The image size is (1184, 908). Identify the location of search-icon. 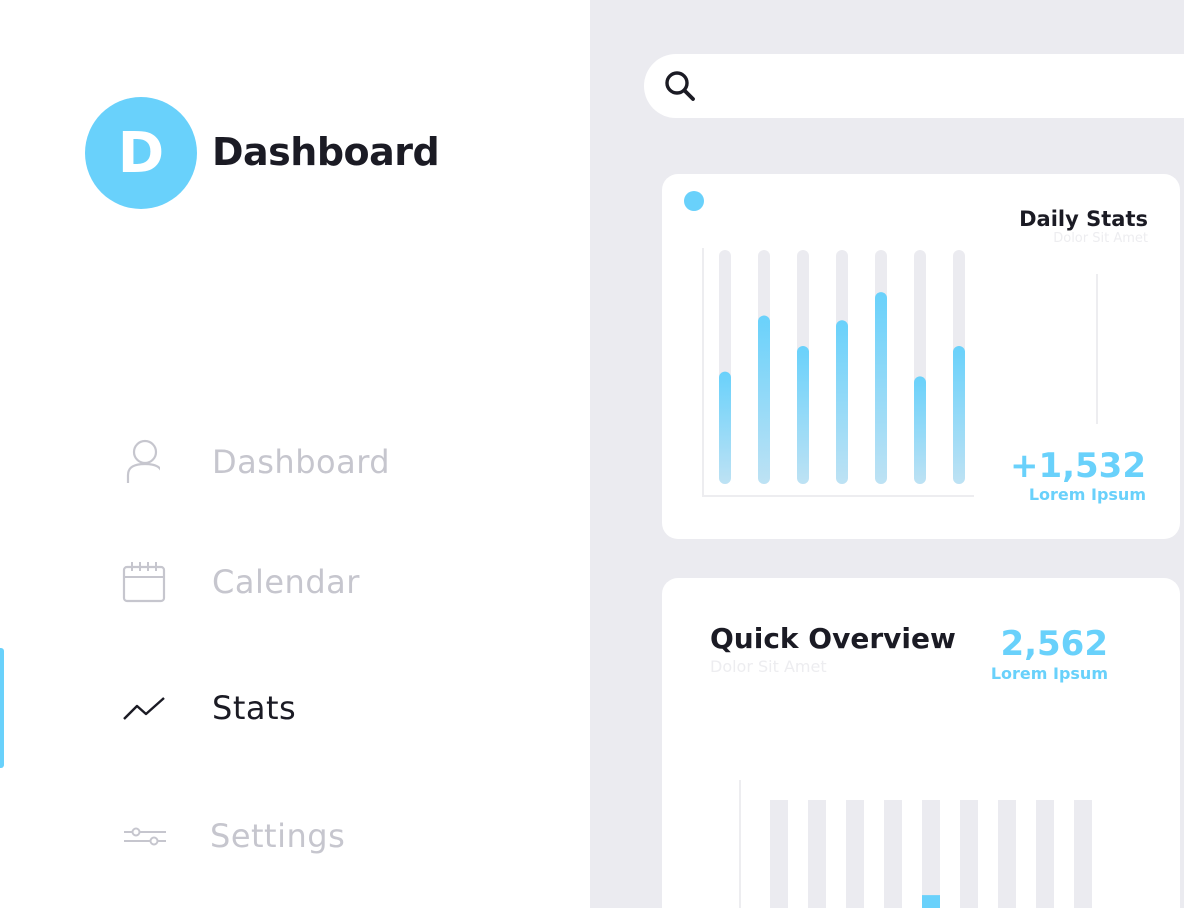
(680, 86).